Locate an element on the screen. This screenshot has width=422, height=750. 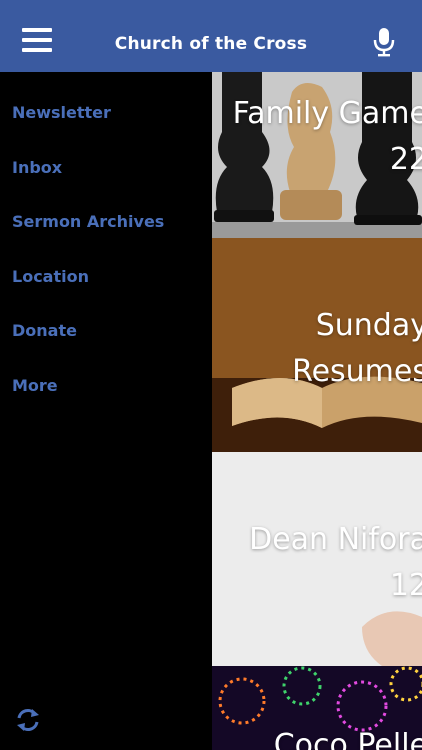
event-subtitle: 12 is located at coordinates (405, 585).